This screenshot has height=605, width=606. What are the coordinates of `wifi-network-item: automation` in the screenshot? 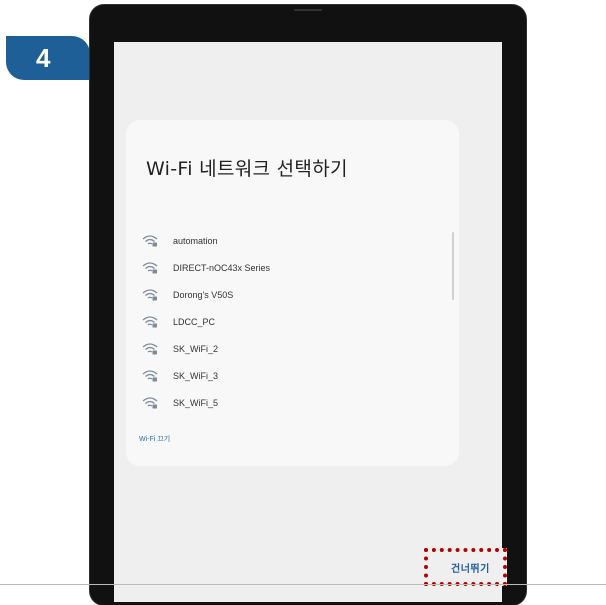 It's located at (292, 240).